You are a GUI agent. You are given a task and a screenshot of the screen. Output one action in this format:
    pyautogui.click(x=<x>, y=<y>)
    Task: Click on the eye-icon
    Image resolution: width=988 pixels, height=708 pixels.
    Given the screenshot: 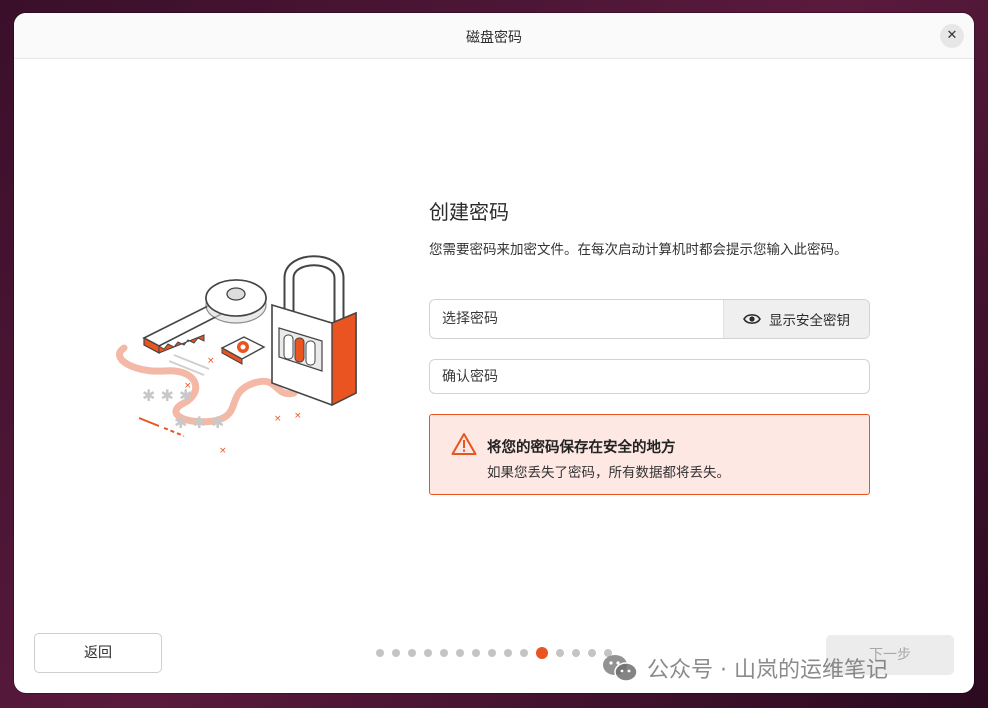 What is the action you would take?
    pyautogui.click(x=752, y=319)
    